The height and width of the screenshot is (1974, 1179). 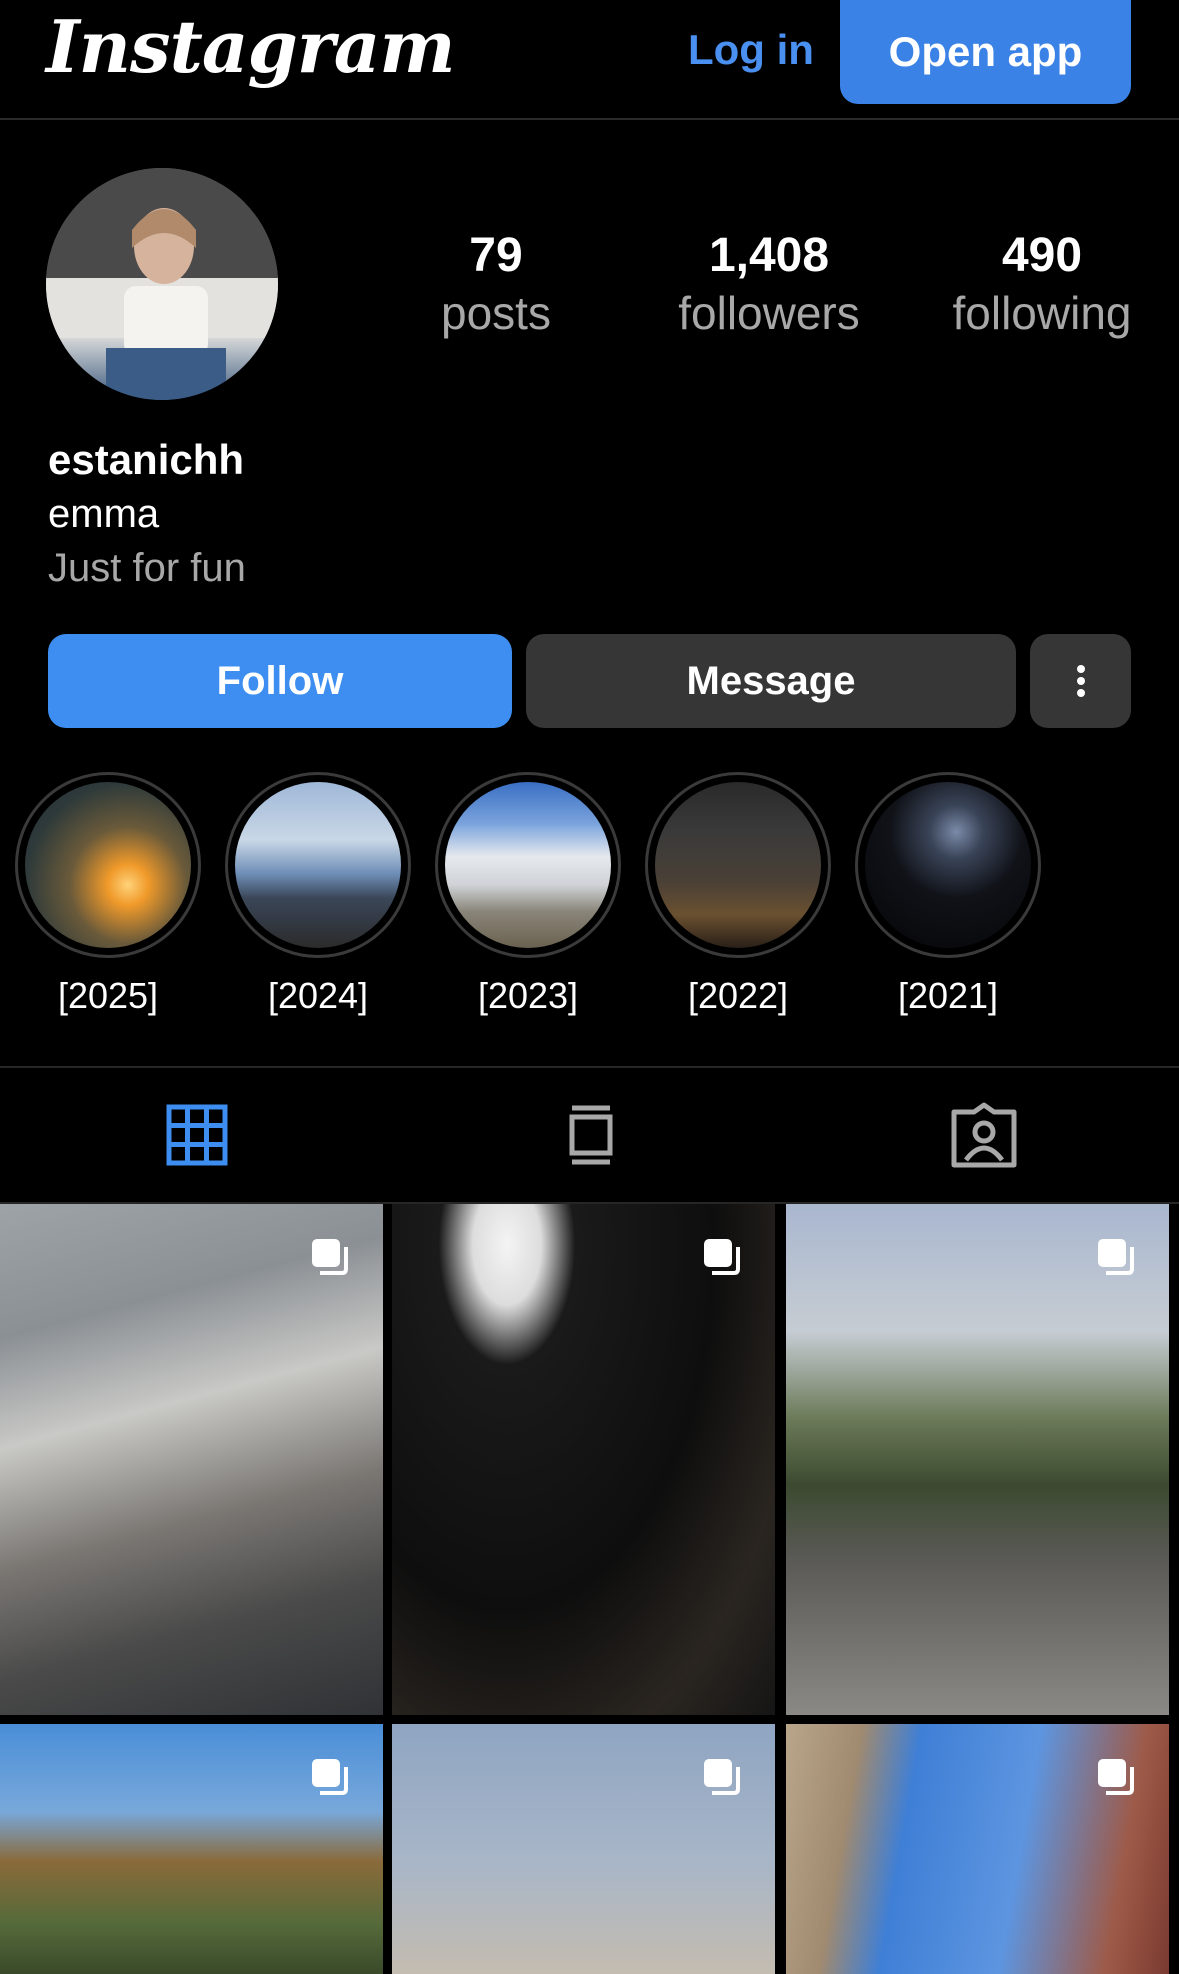 What do you see at coordinates (751, 50) in the screenshot?
I see `login-link: Log in` at bounding box center [751, 50].